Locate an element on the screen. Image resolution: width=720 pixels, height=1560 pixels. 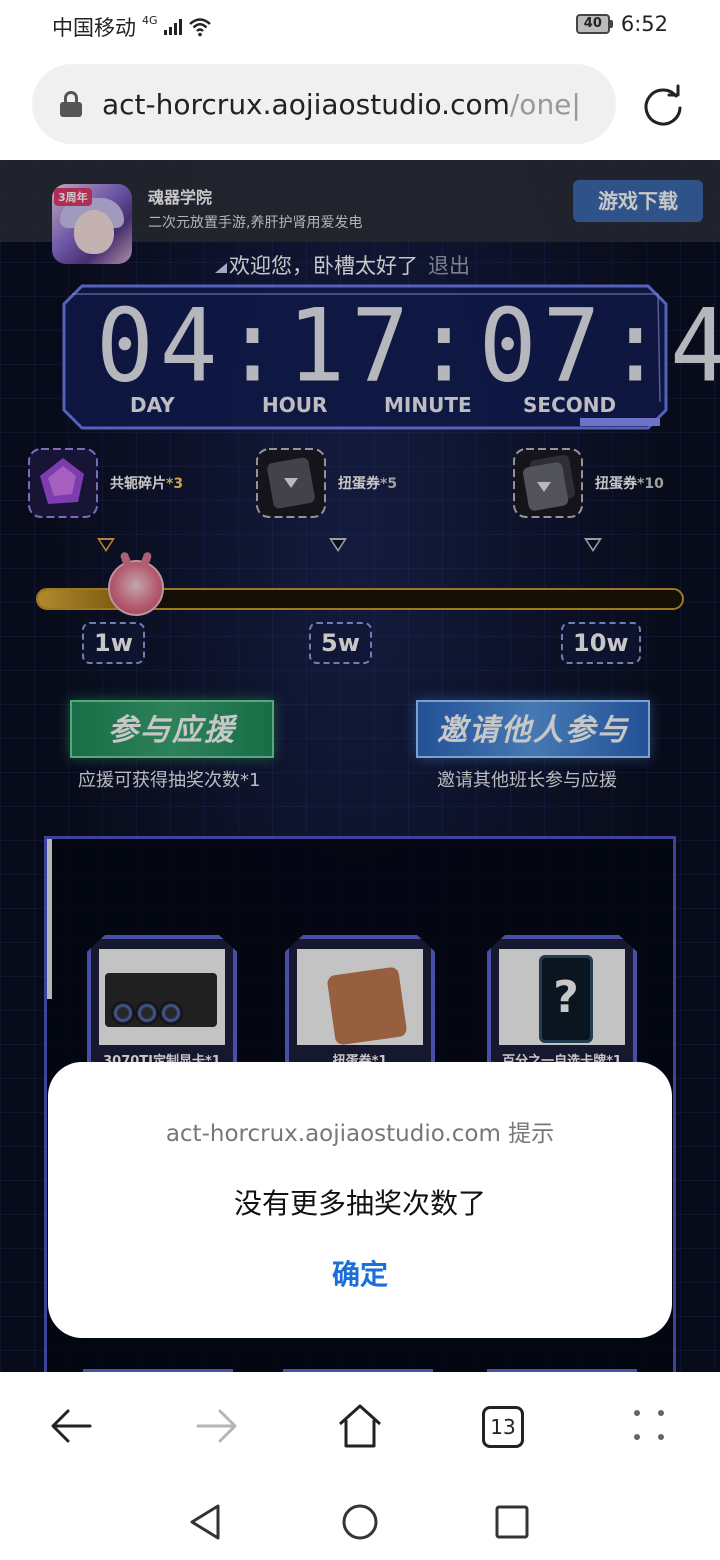
forward-arrow-icon is located at coordinates (216, 1426).